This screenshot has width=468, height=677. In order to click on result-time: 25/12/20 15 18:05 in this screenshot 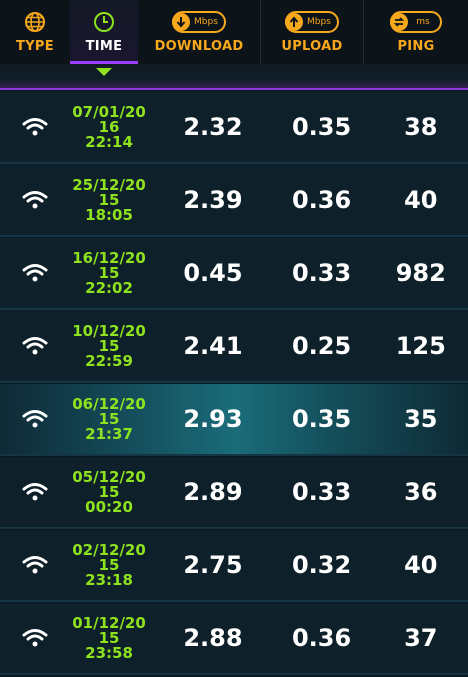, I will do `click(109, 200)`.